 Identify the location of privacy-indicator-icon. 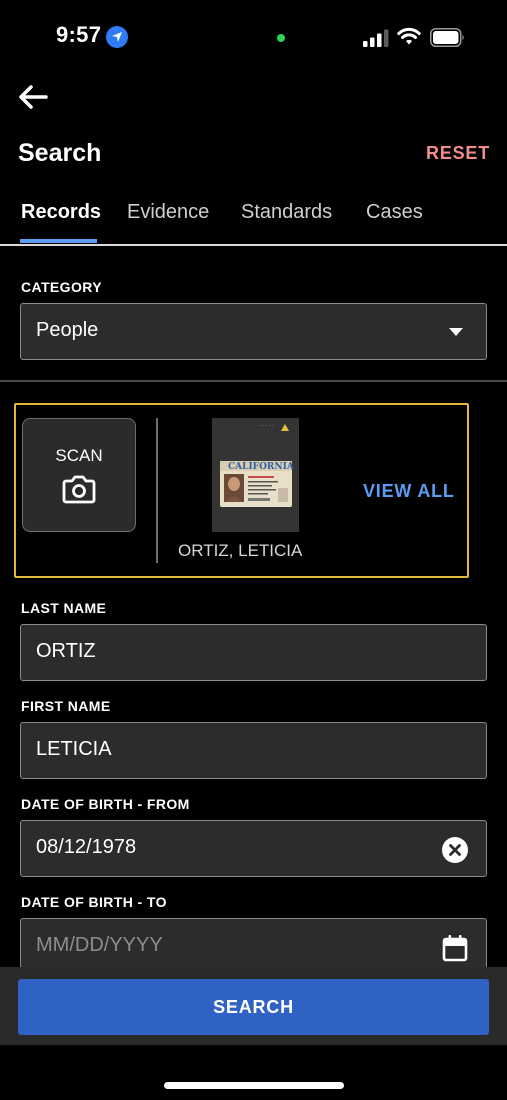
(281, 38).